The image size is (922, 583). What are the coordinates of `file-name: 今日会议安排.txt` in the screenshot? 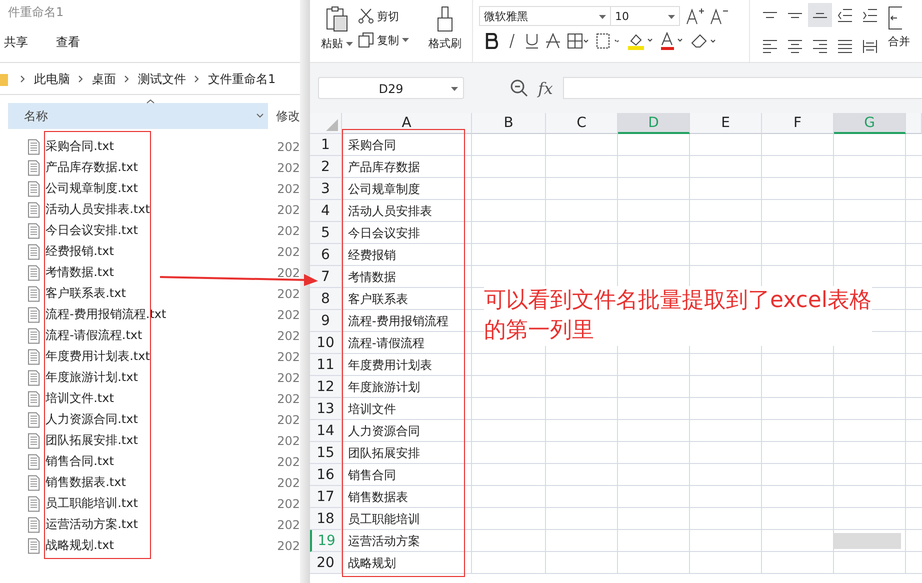 It's located at (162, 230).